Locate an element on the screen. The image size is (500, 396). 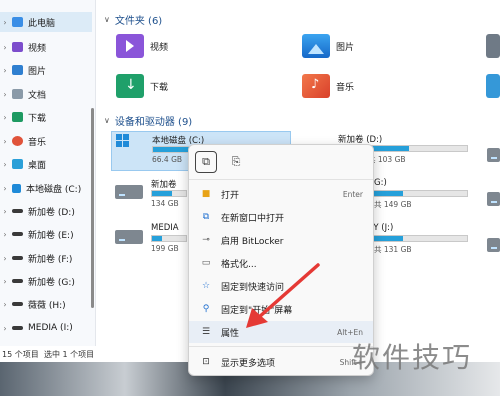
sidebar-item-drive-e: › 新加卷 (E:) is located at coordinates (46, 234).